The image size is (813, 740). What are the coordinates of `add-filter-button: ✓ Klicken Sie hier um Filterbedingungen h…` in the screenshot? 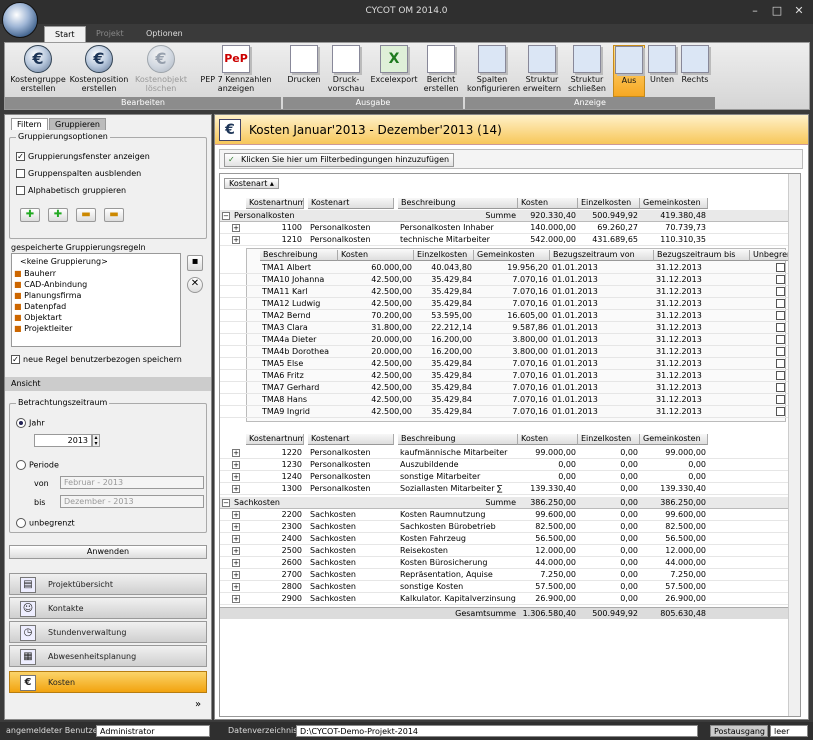 It's located at (339, 160).